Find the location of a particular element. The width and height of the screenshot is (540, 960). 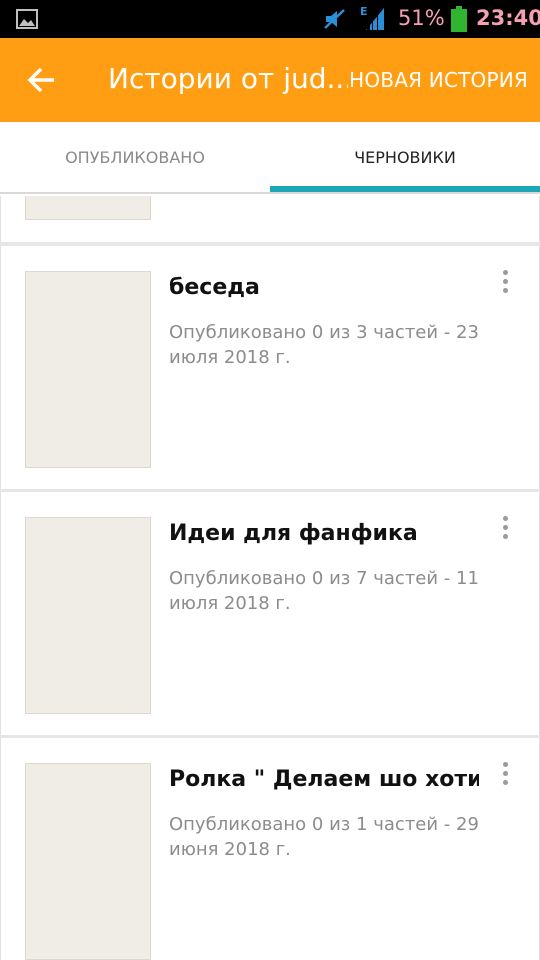

battery-percent: 51% is located at coordinates (421, 18).